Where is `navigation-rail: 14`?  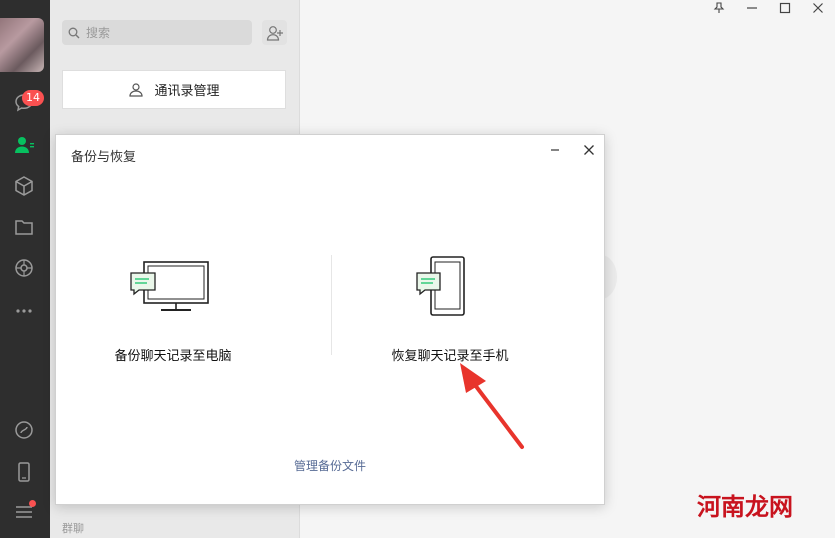 navigation-rail: 14 is located at coordinates (25, 269).